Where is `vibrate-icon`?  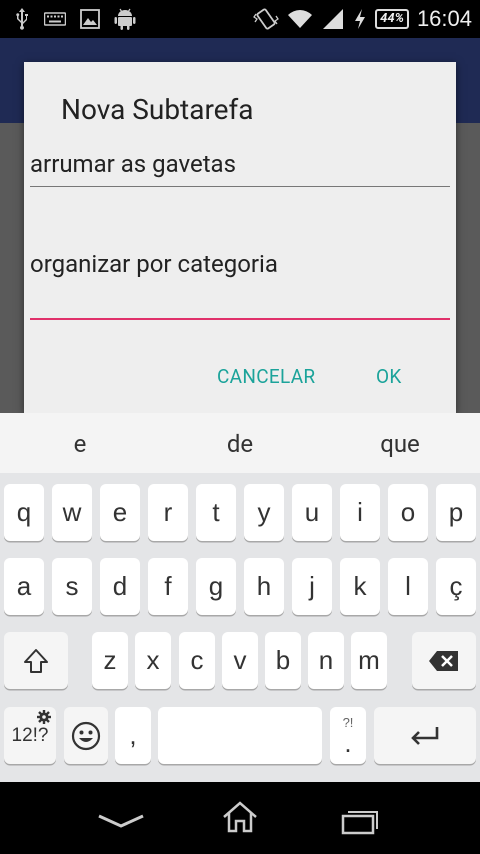
vibrate-icon is located at coordinates (266, 19).